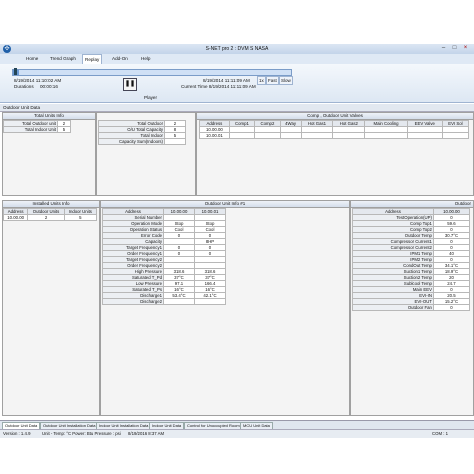 The height and width of the screenshot is (474, 474). Describe the element at coordinates (24, 86) in the screenshot. I see `duration-label: Durations` at that location.